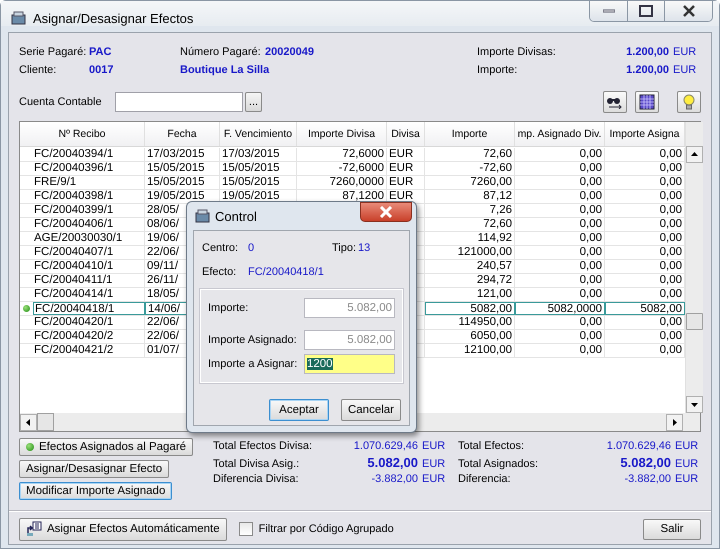  What do you see at coordinates (364, 248) in the screenshot?
I see `field-value: 13` at bounding box center [364, 248].